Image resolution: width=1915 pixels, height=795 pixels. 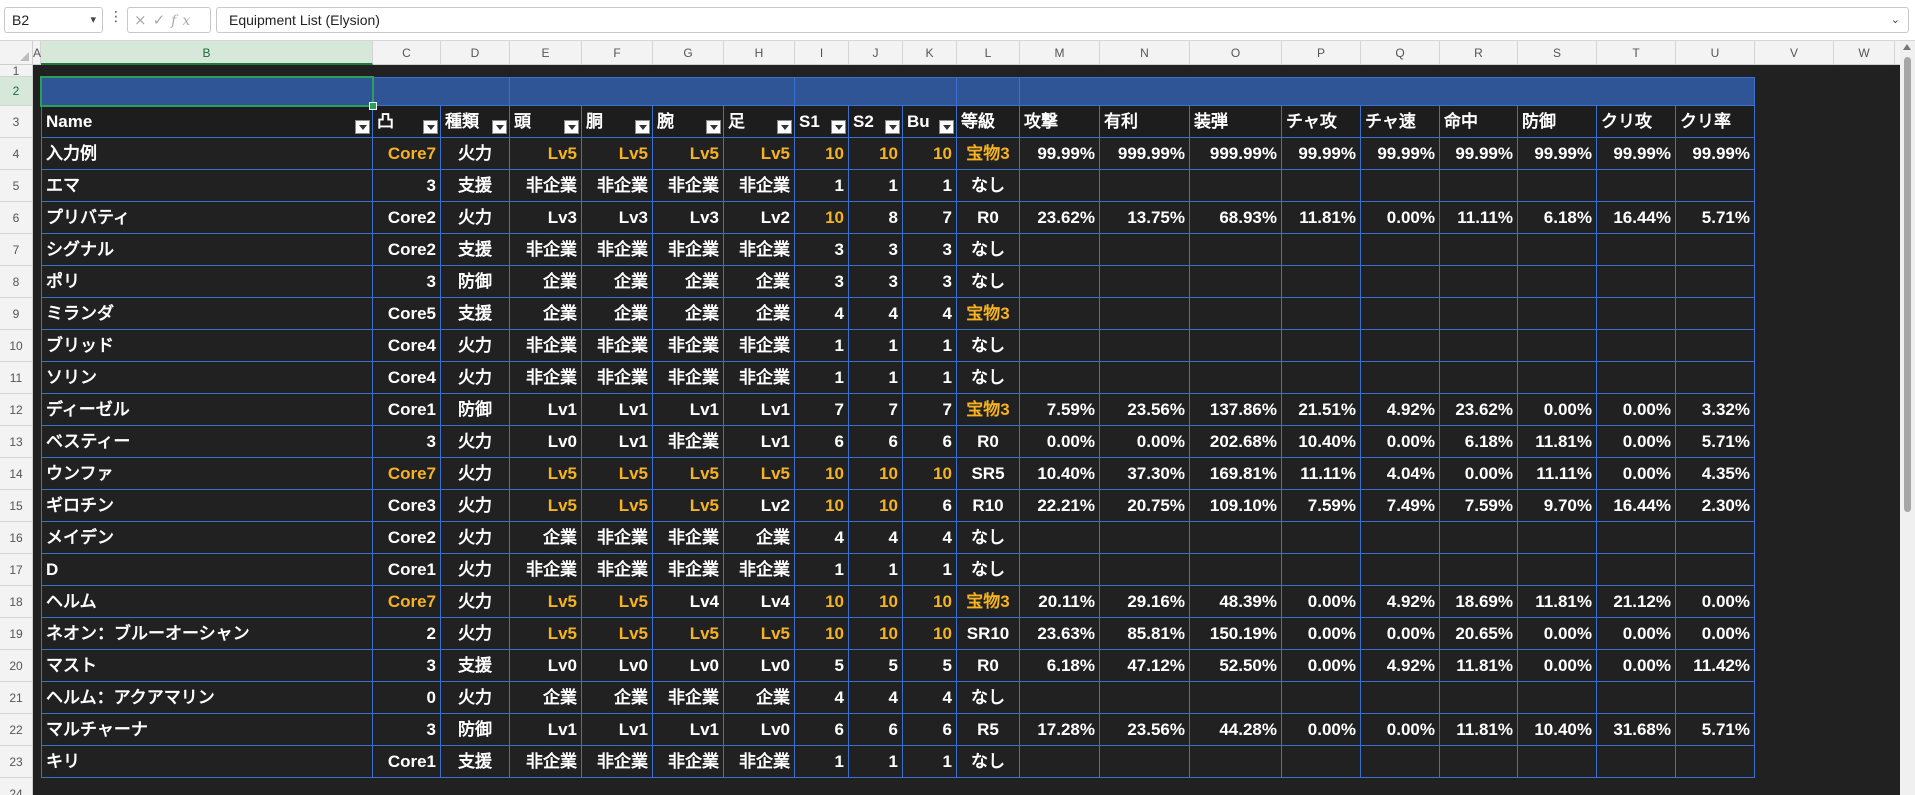 What do you see at coordinates (1479, 666) in the screenshot?
I see `table-cell: 11.81%` at bounding box center [1479, 666].